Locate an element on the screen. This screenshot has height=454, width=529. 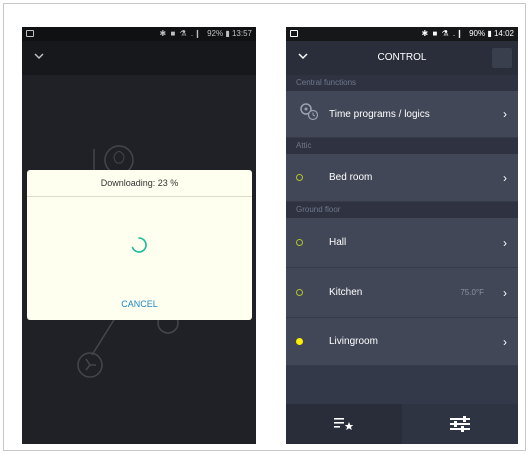
list-star-icon is located at coordinates (344, 424).